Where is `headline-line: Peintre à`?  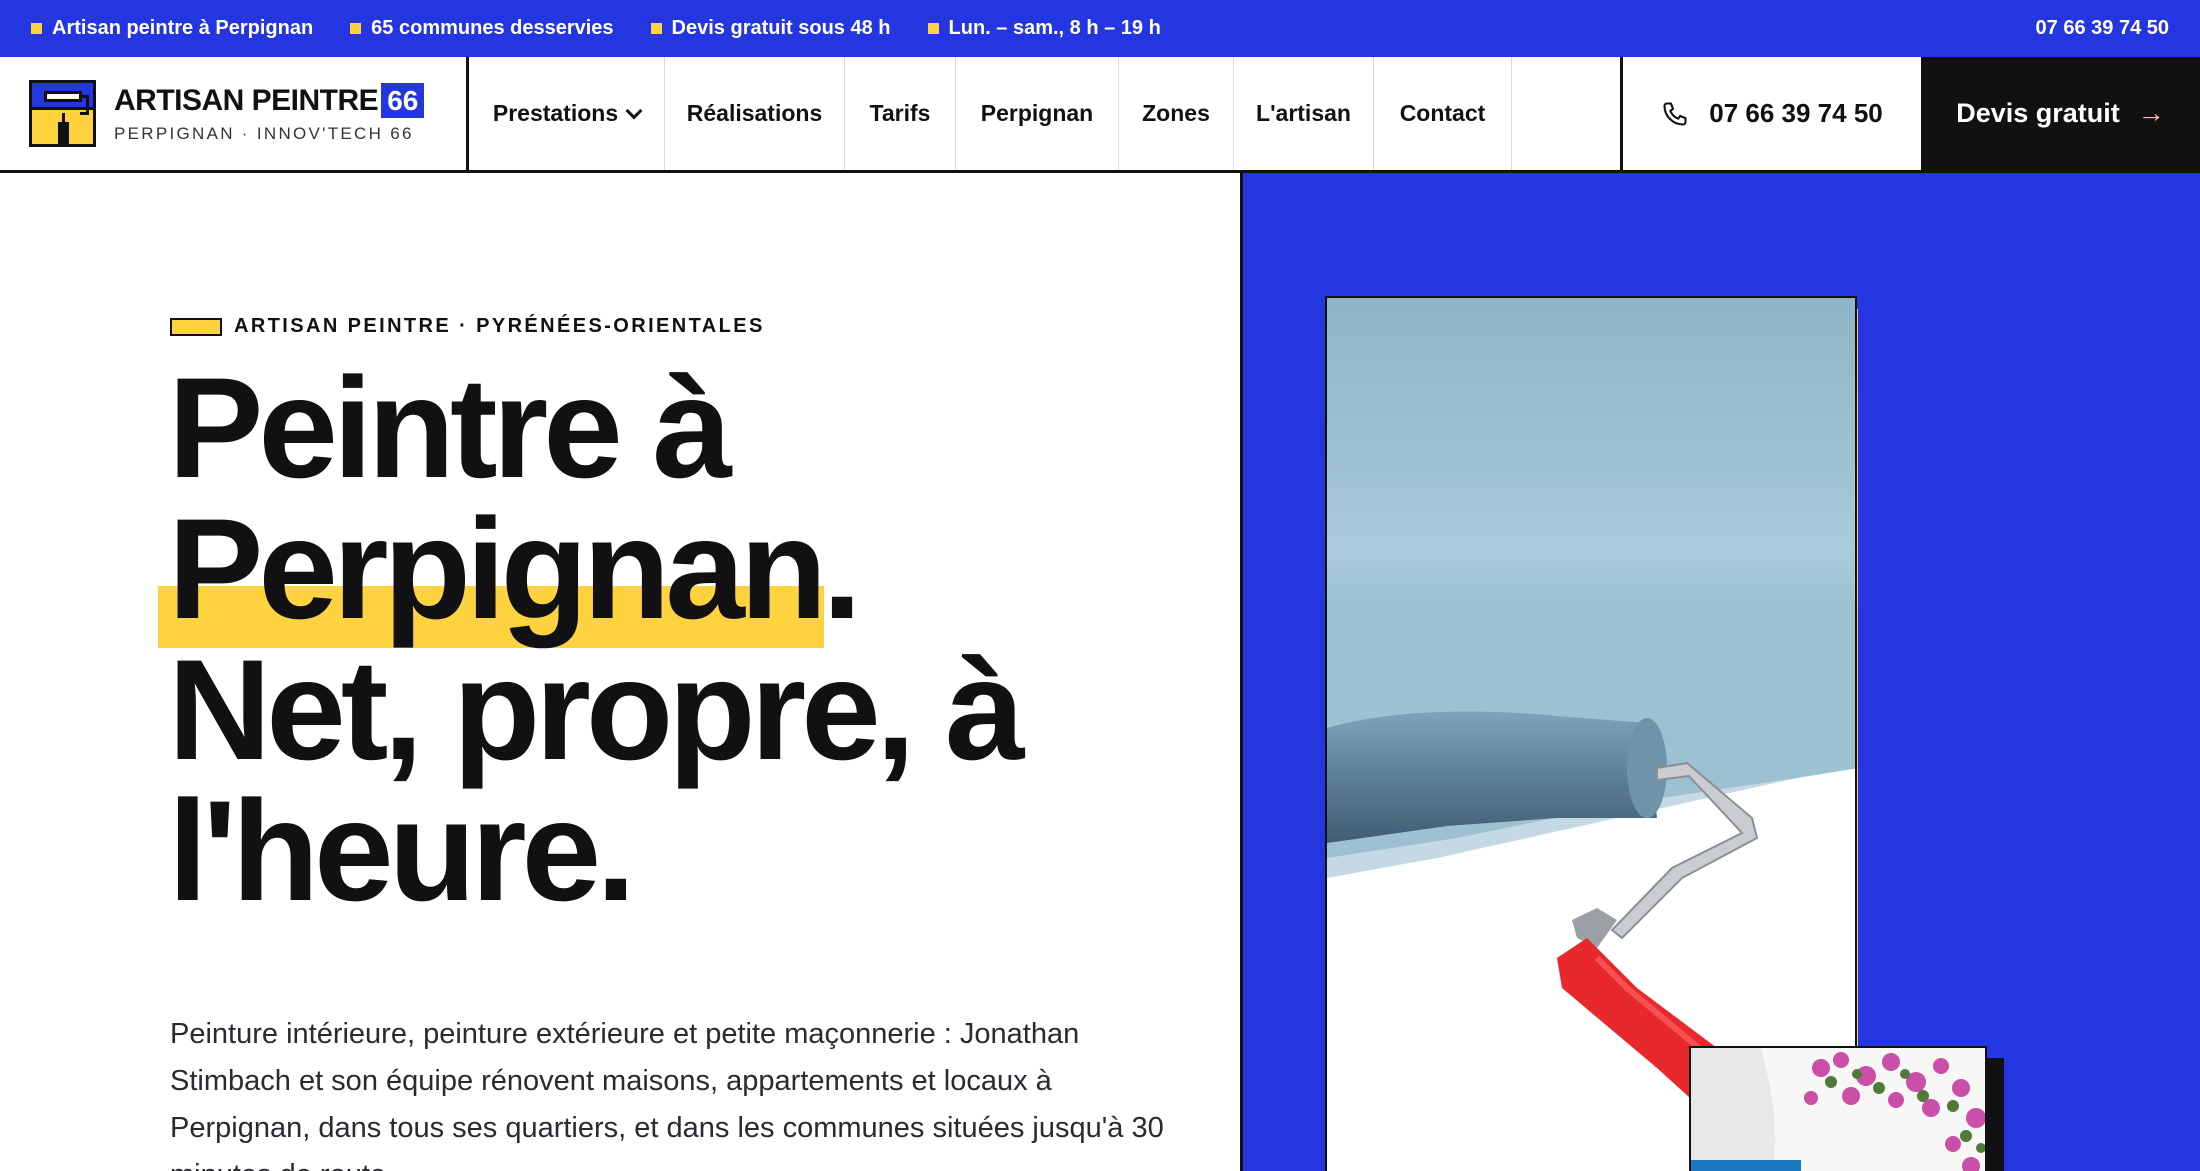
headline-line: Peintre à is located at coordinates (450, 428).